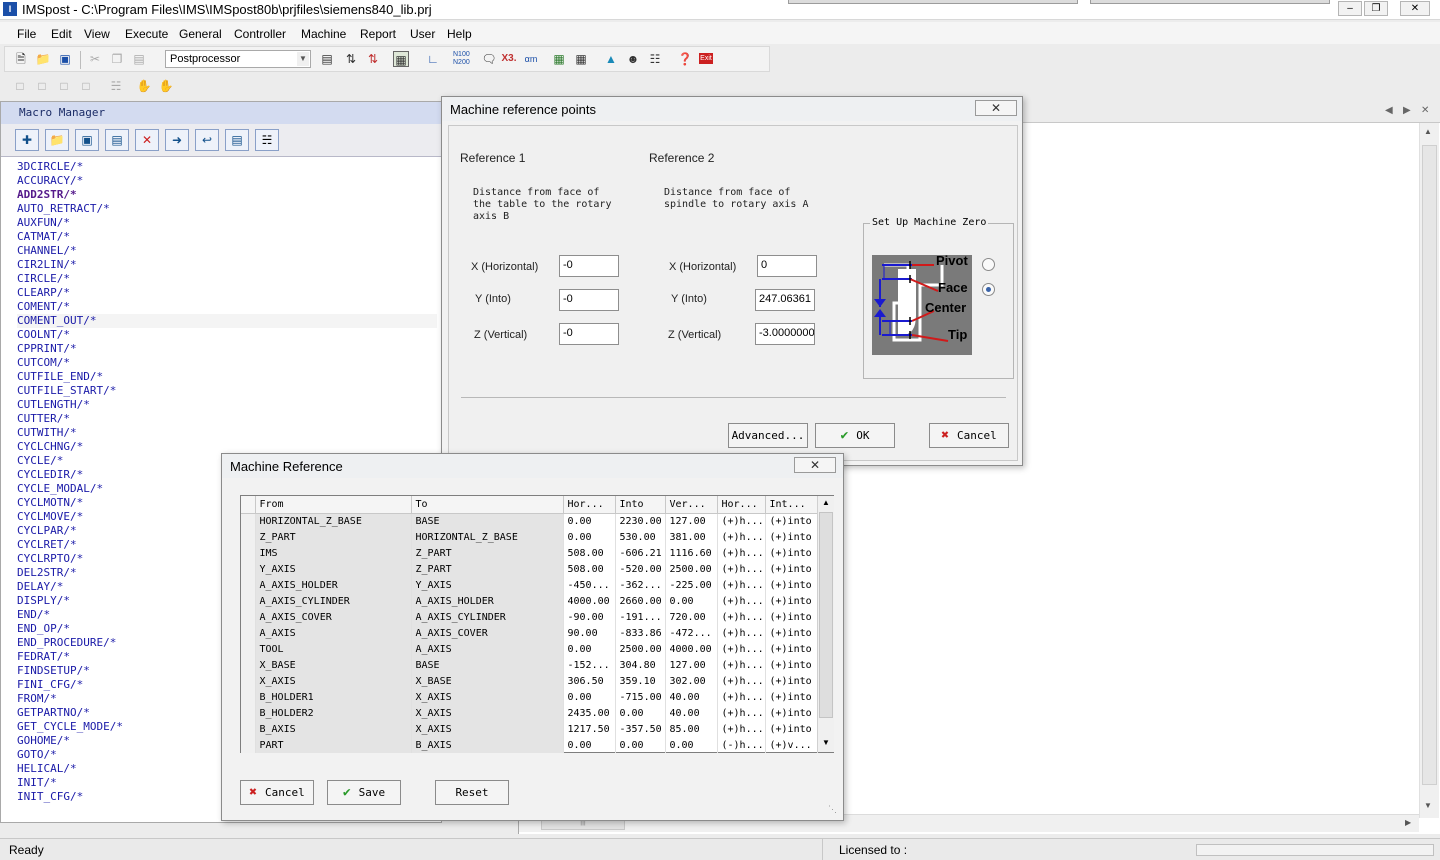 Image resolution: width=1440 pixels, height=860 pixels. Describe the element at coordinates (691, 521) in the screenshot. I see `cell-vertical: 127.00` at that location.